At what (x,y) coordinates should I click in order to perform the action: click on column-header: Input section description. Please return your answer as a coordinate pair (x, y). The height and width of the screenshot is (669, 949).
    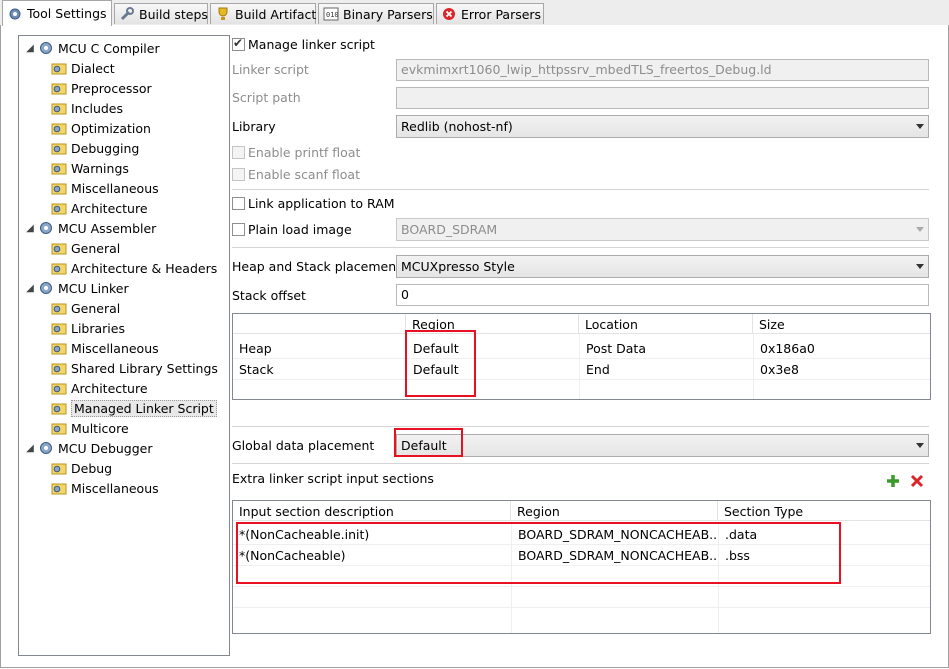
    Looking at the image, I should click on (372, 511).